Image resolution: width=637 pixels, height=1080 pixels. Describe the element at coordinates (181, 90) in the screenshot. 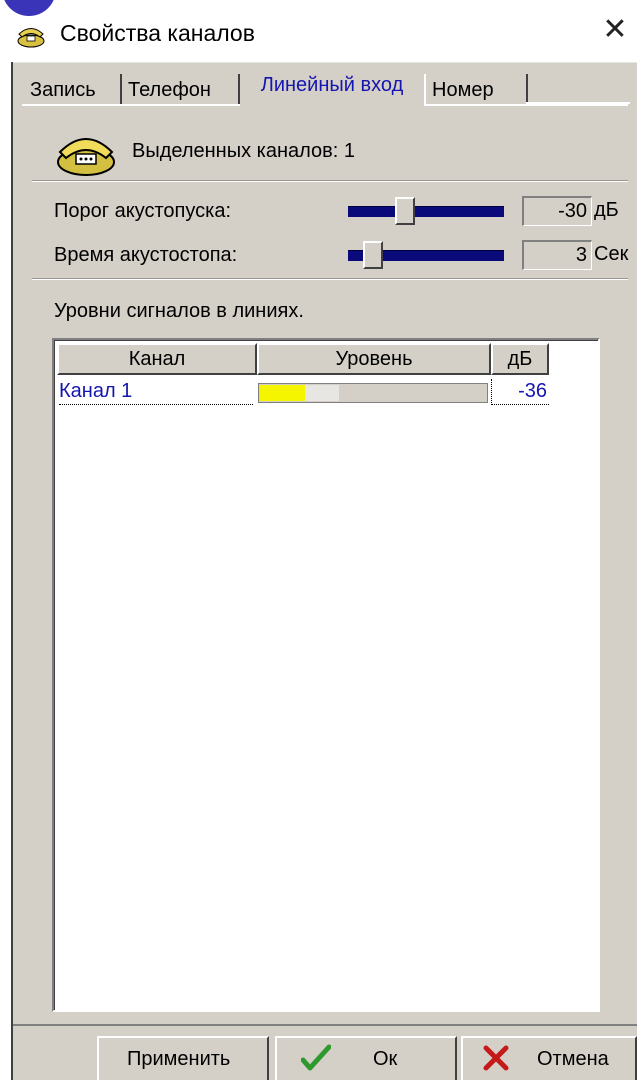

I see `tab-phone: Телефон` at that location.